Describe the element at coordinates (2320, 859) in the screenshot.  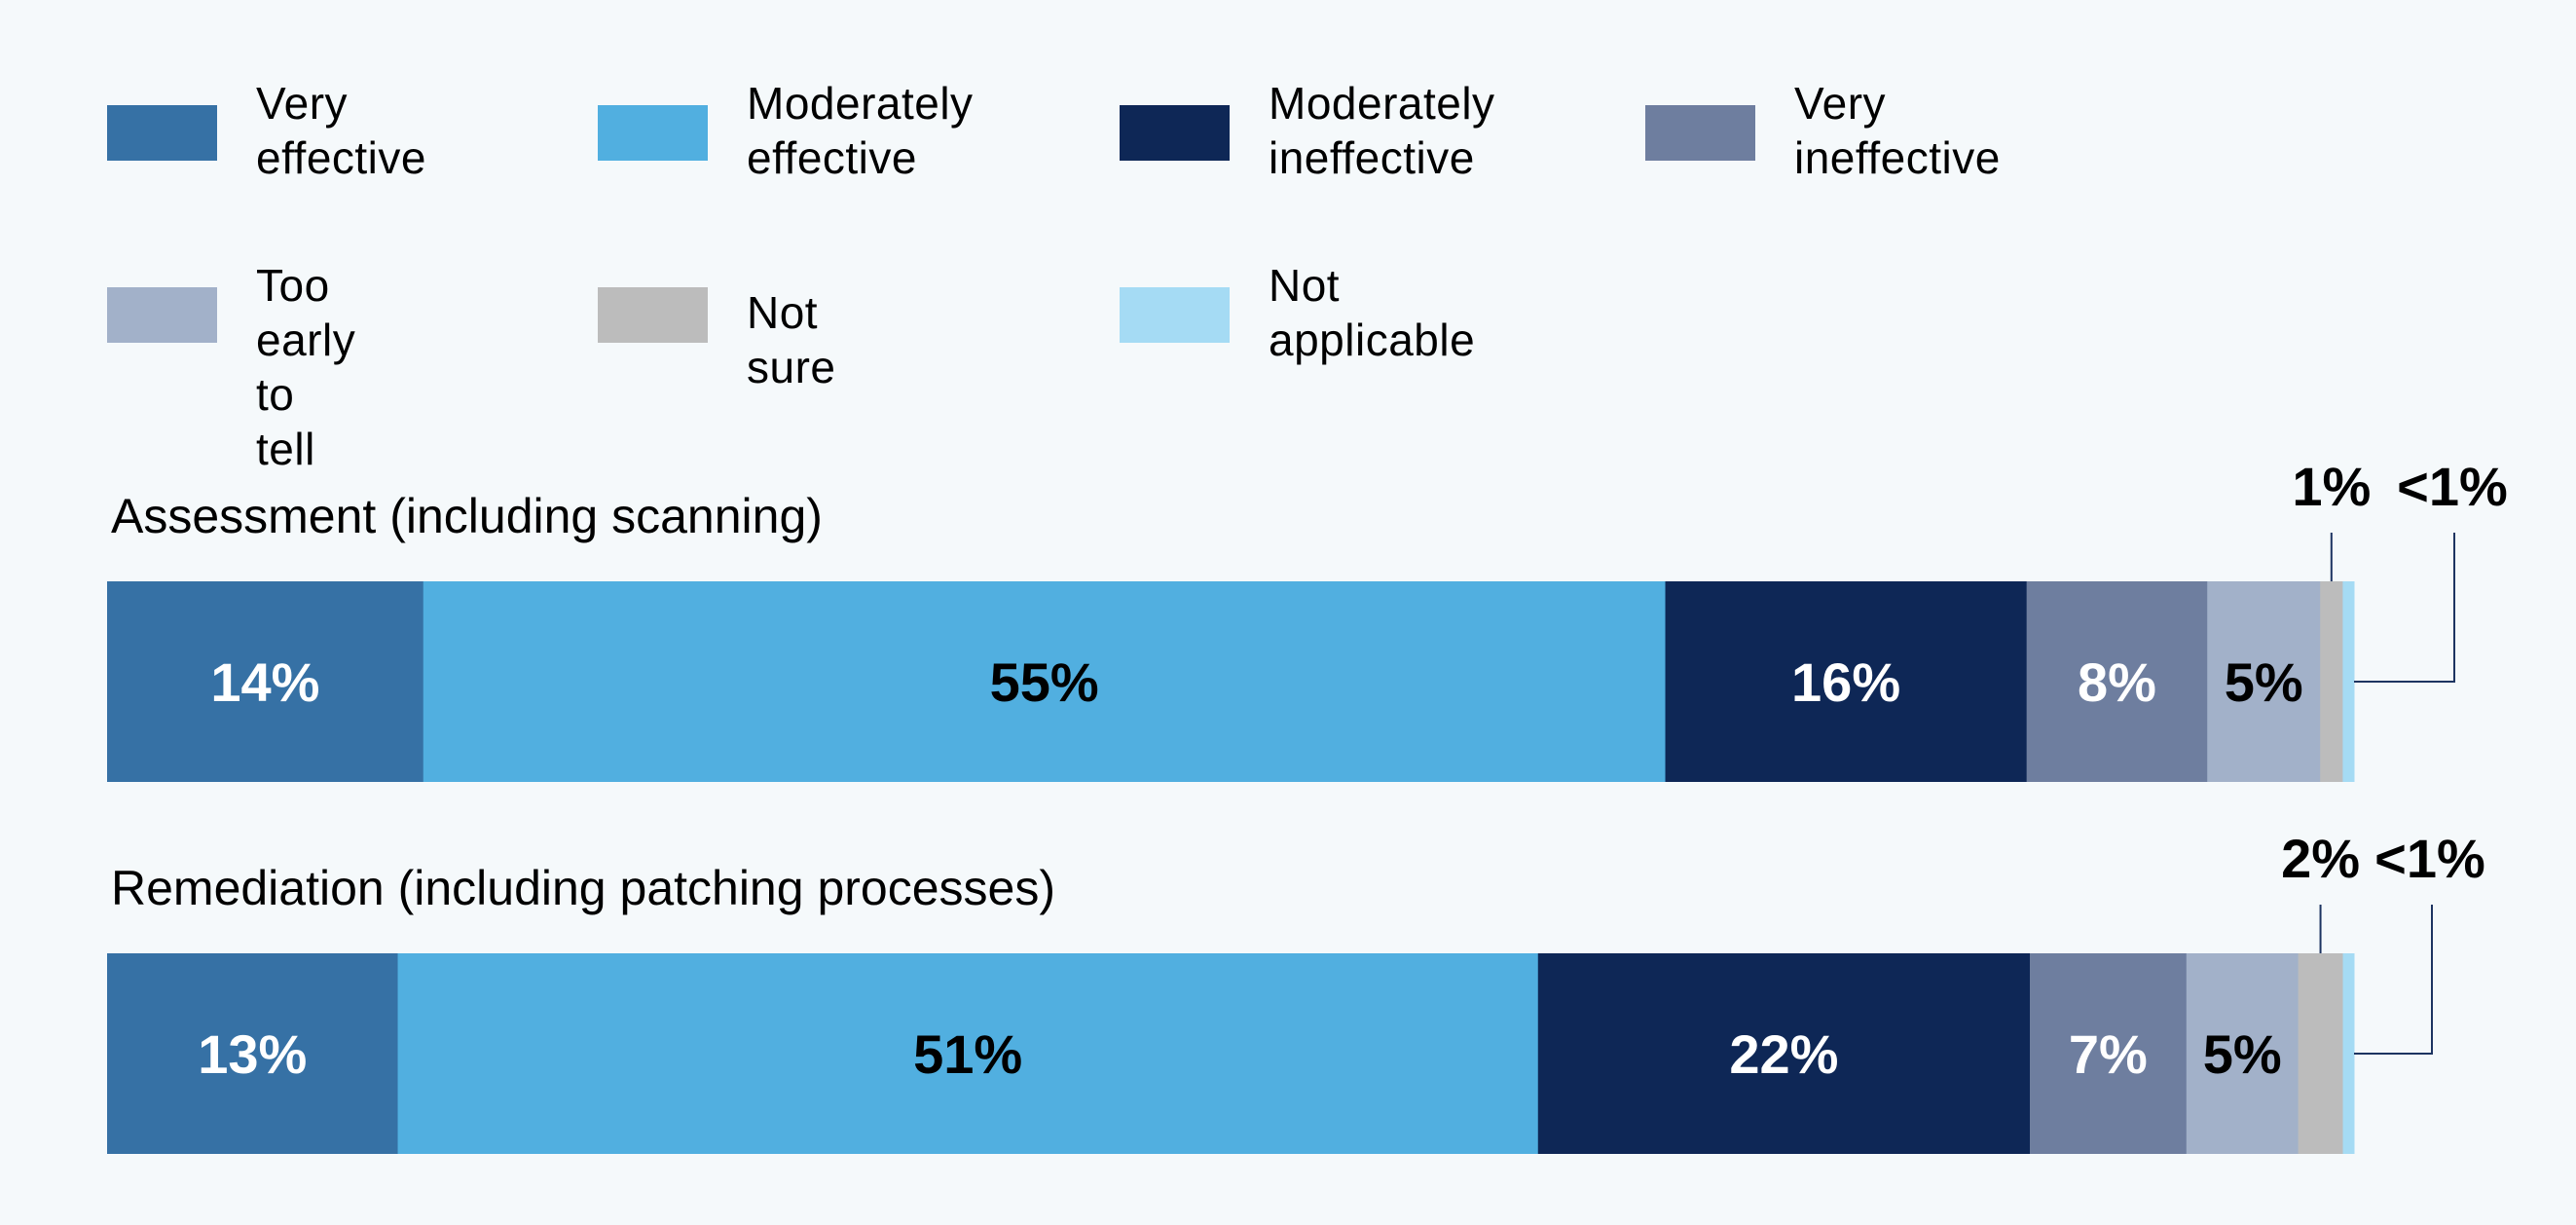
I see `data-label: 2%` at that location.